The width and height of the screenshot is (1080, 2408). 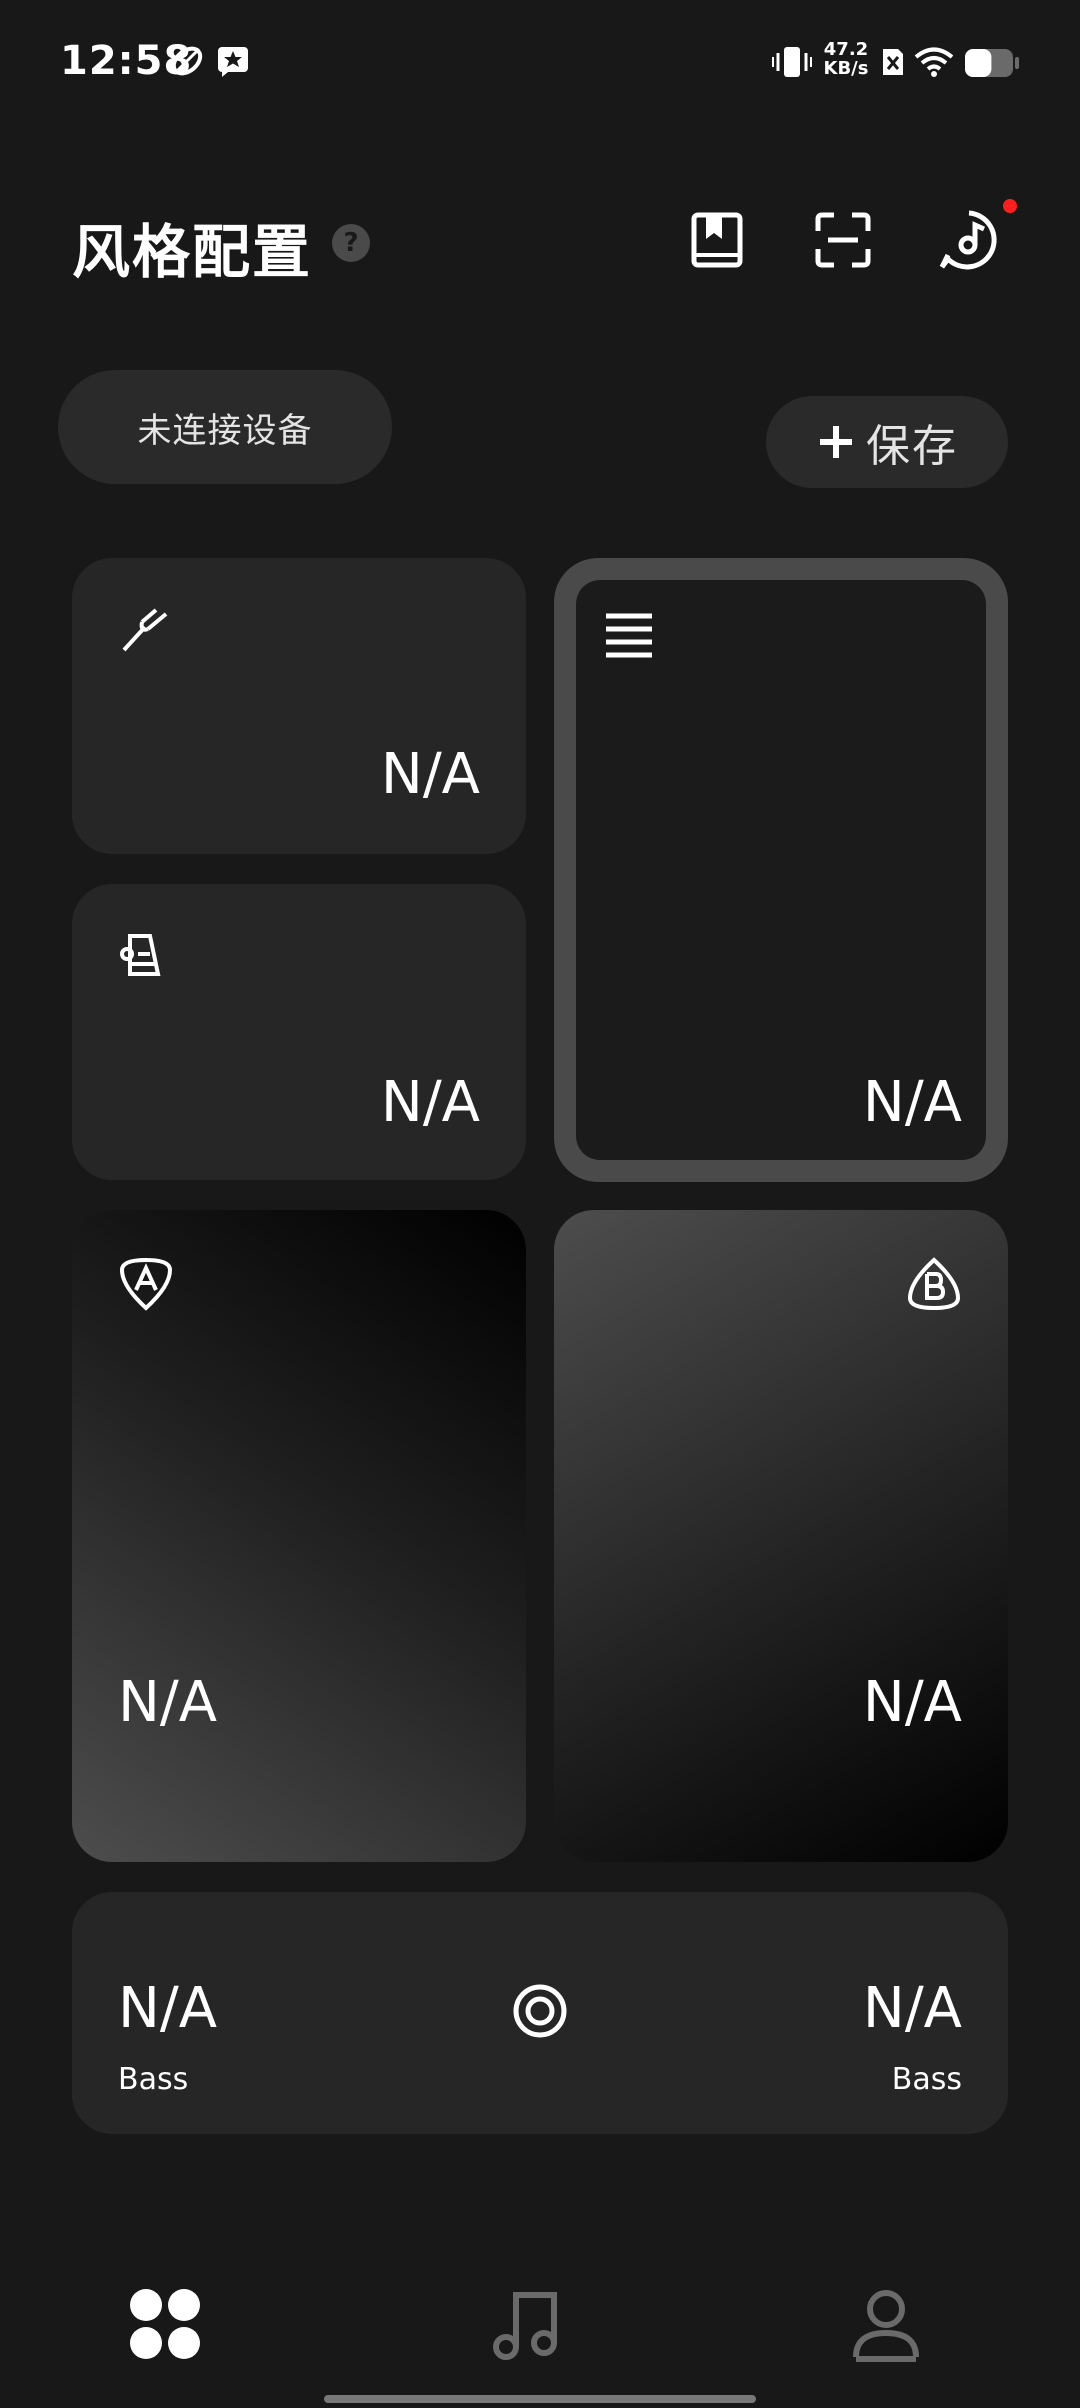 I want to click on preset-card: N/A, so click(x=299, y=1032).